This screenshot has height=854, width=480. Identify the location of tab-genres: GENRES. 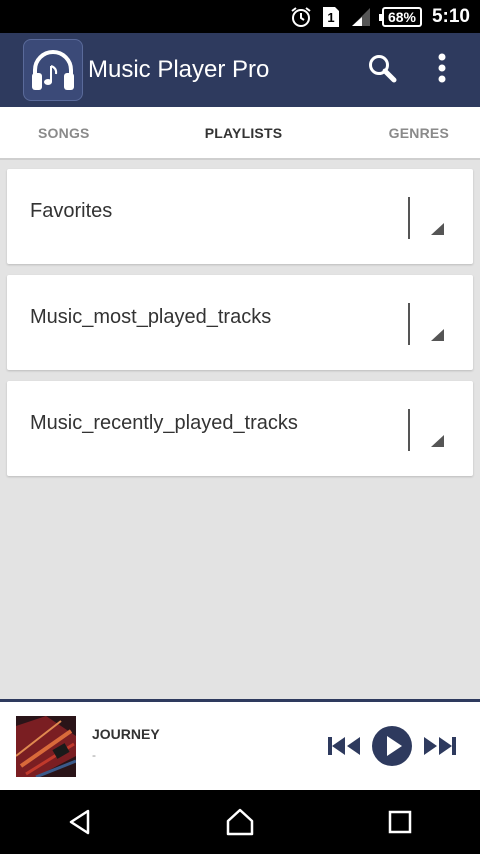
(396, 132).